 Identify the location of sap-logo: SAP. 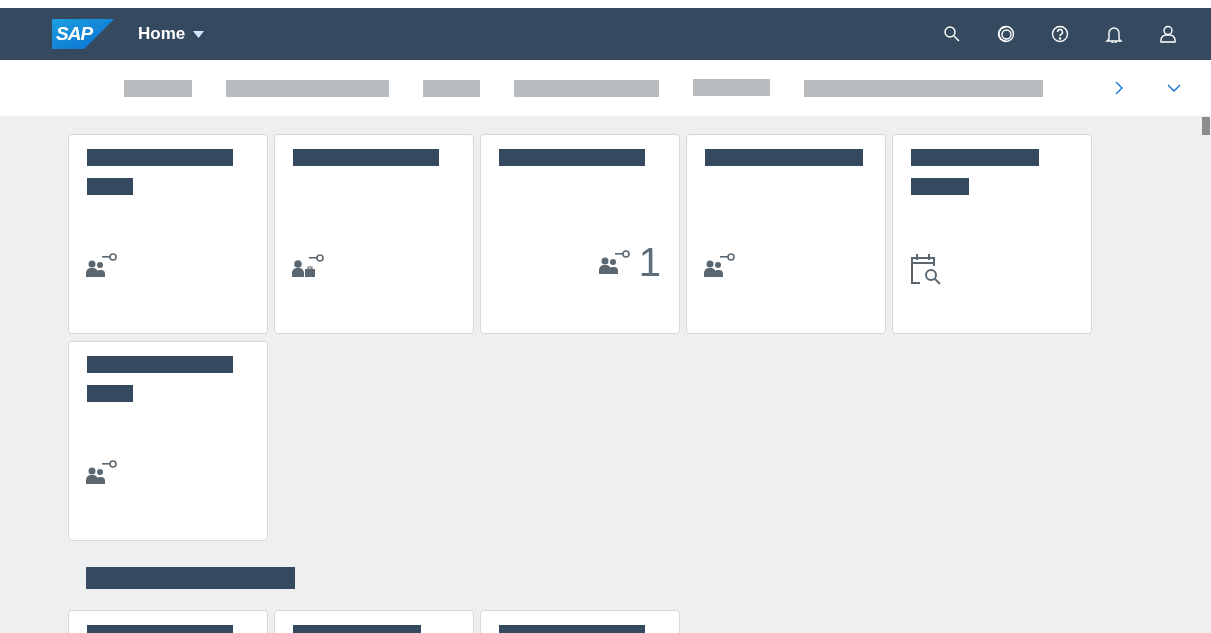
(83, 34).